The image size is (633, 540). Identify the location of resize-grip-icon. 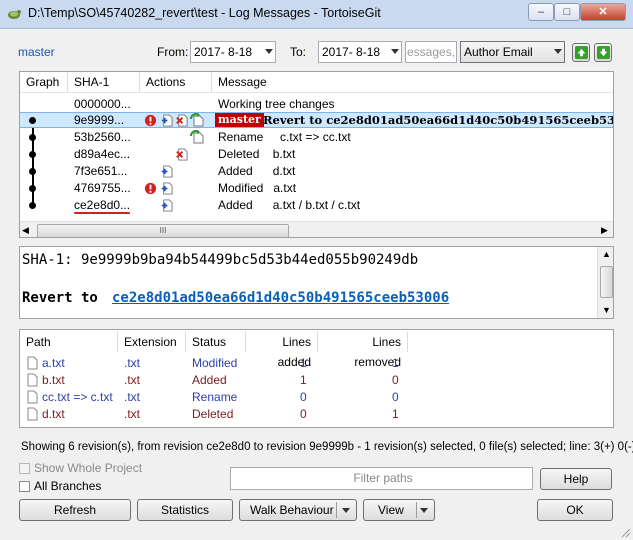
(625, 532).